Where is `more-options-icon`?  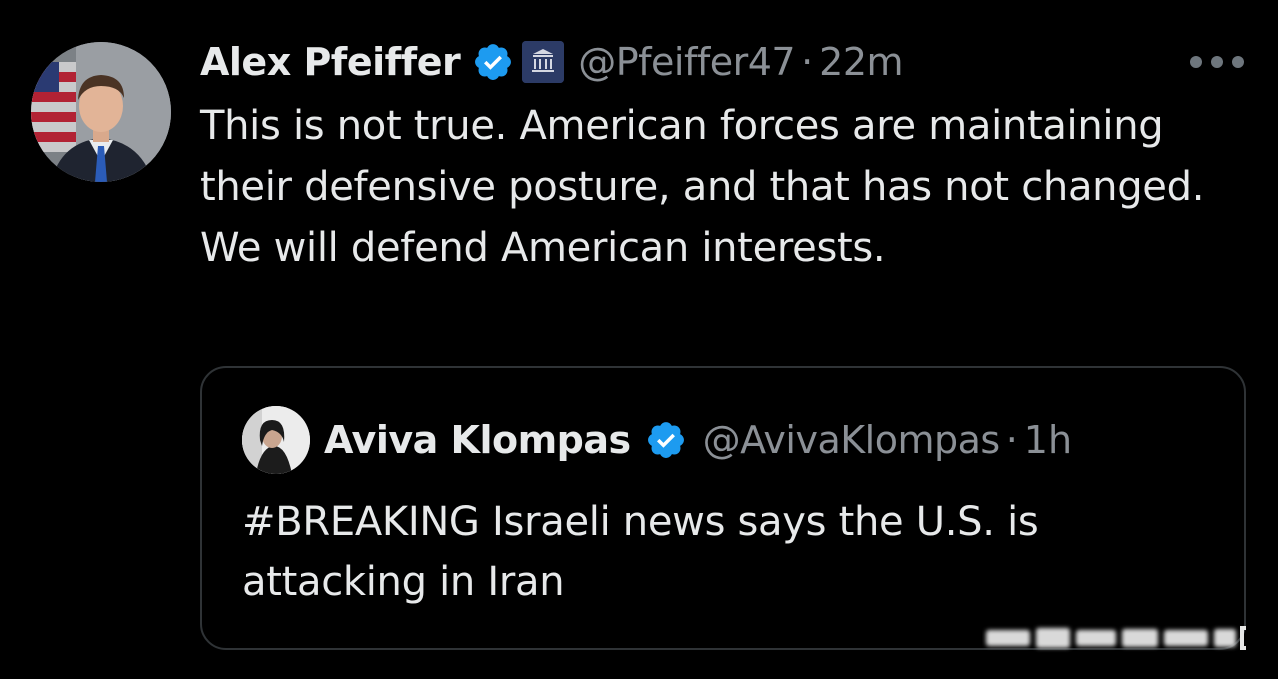 more-options-icon is located at coordinates (1217, 62).